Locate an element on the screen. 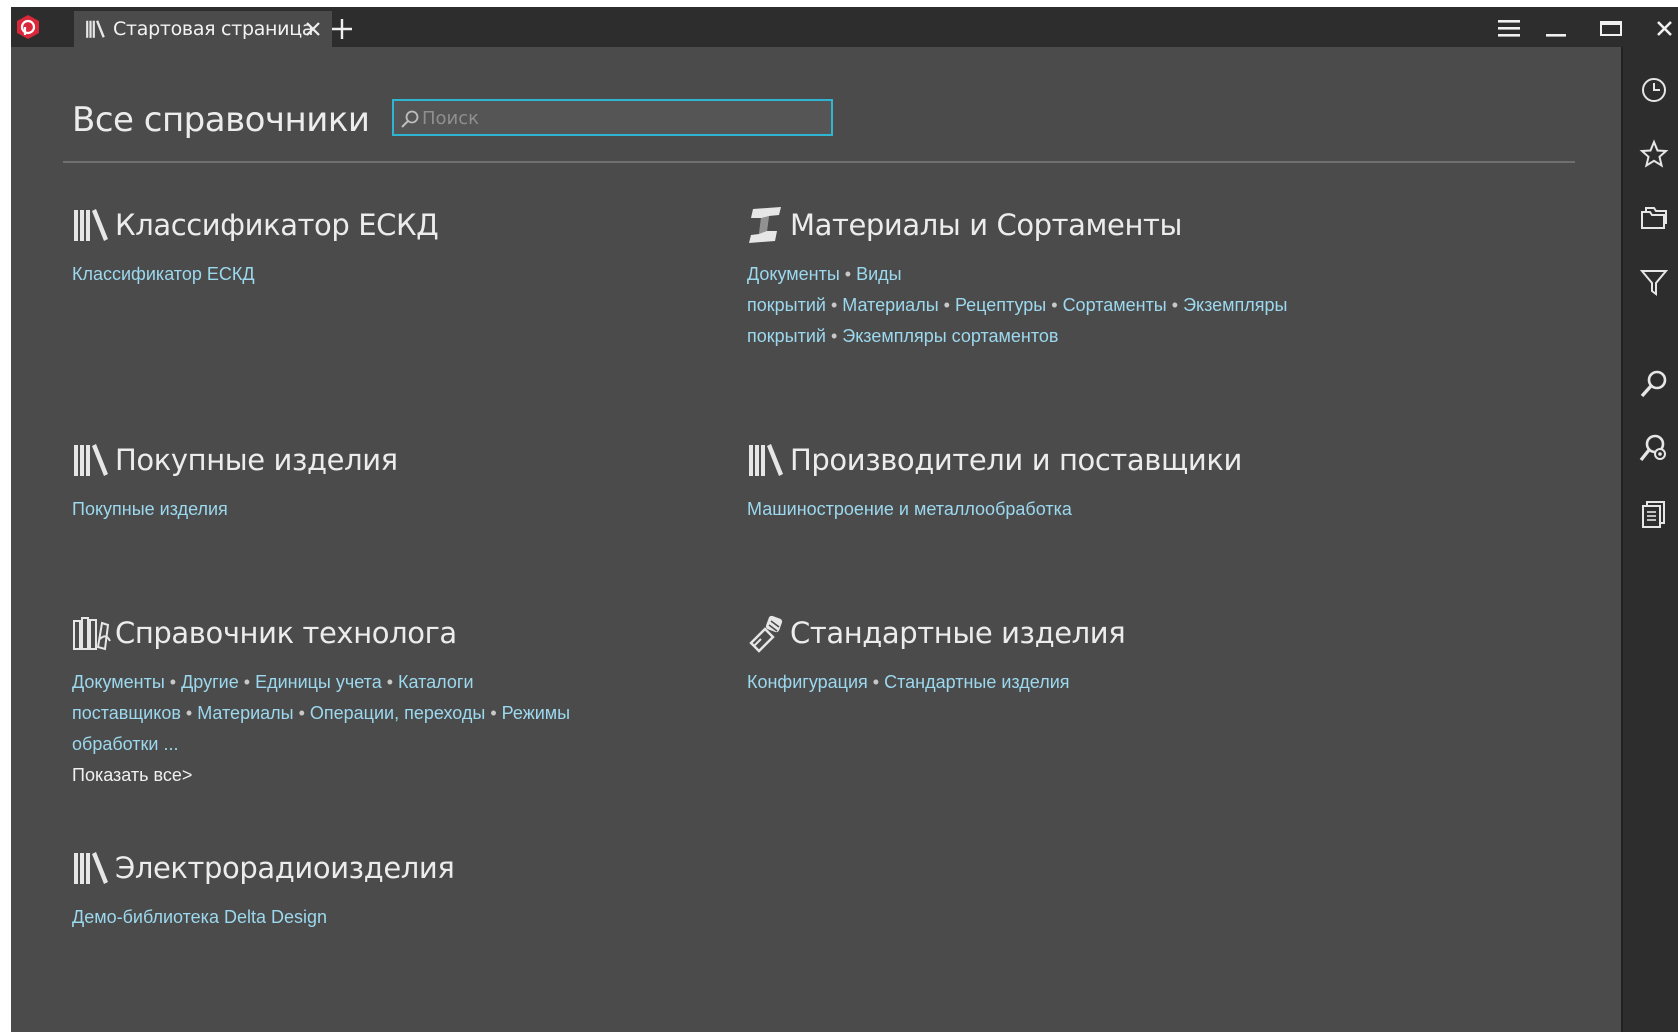 This screenshot has height=1032, width=1678. category-link: Демо-библиотека Delta Design is located at coordinates (199, 917).